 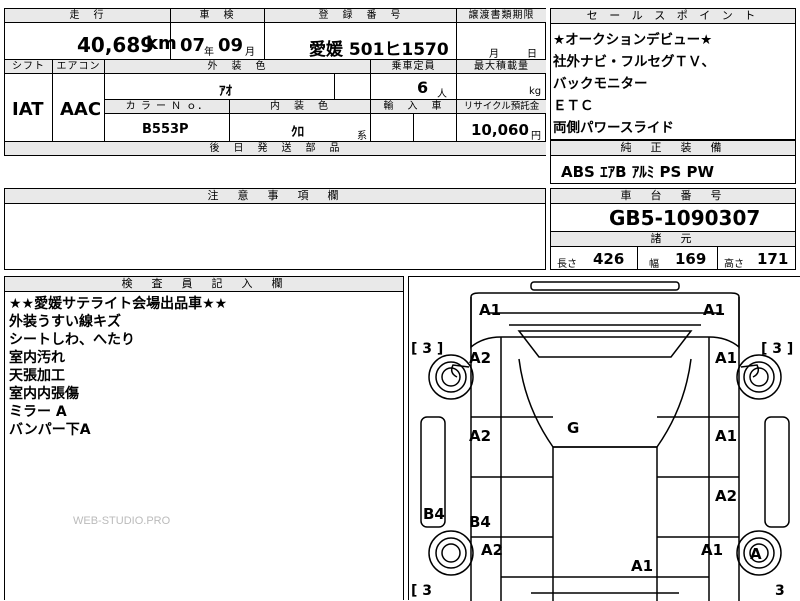 What do you see at coordinates (642, 566) in the screenshot?
I see `mark-rear: A1` at bounding box center [642, 566].